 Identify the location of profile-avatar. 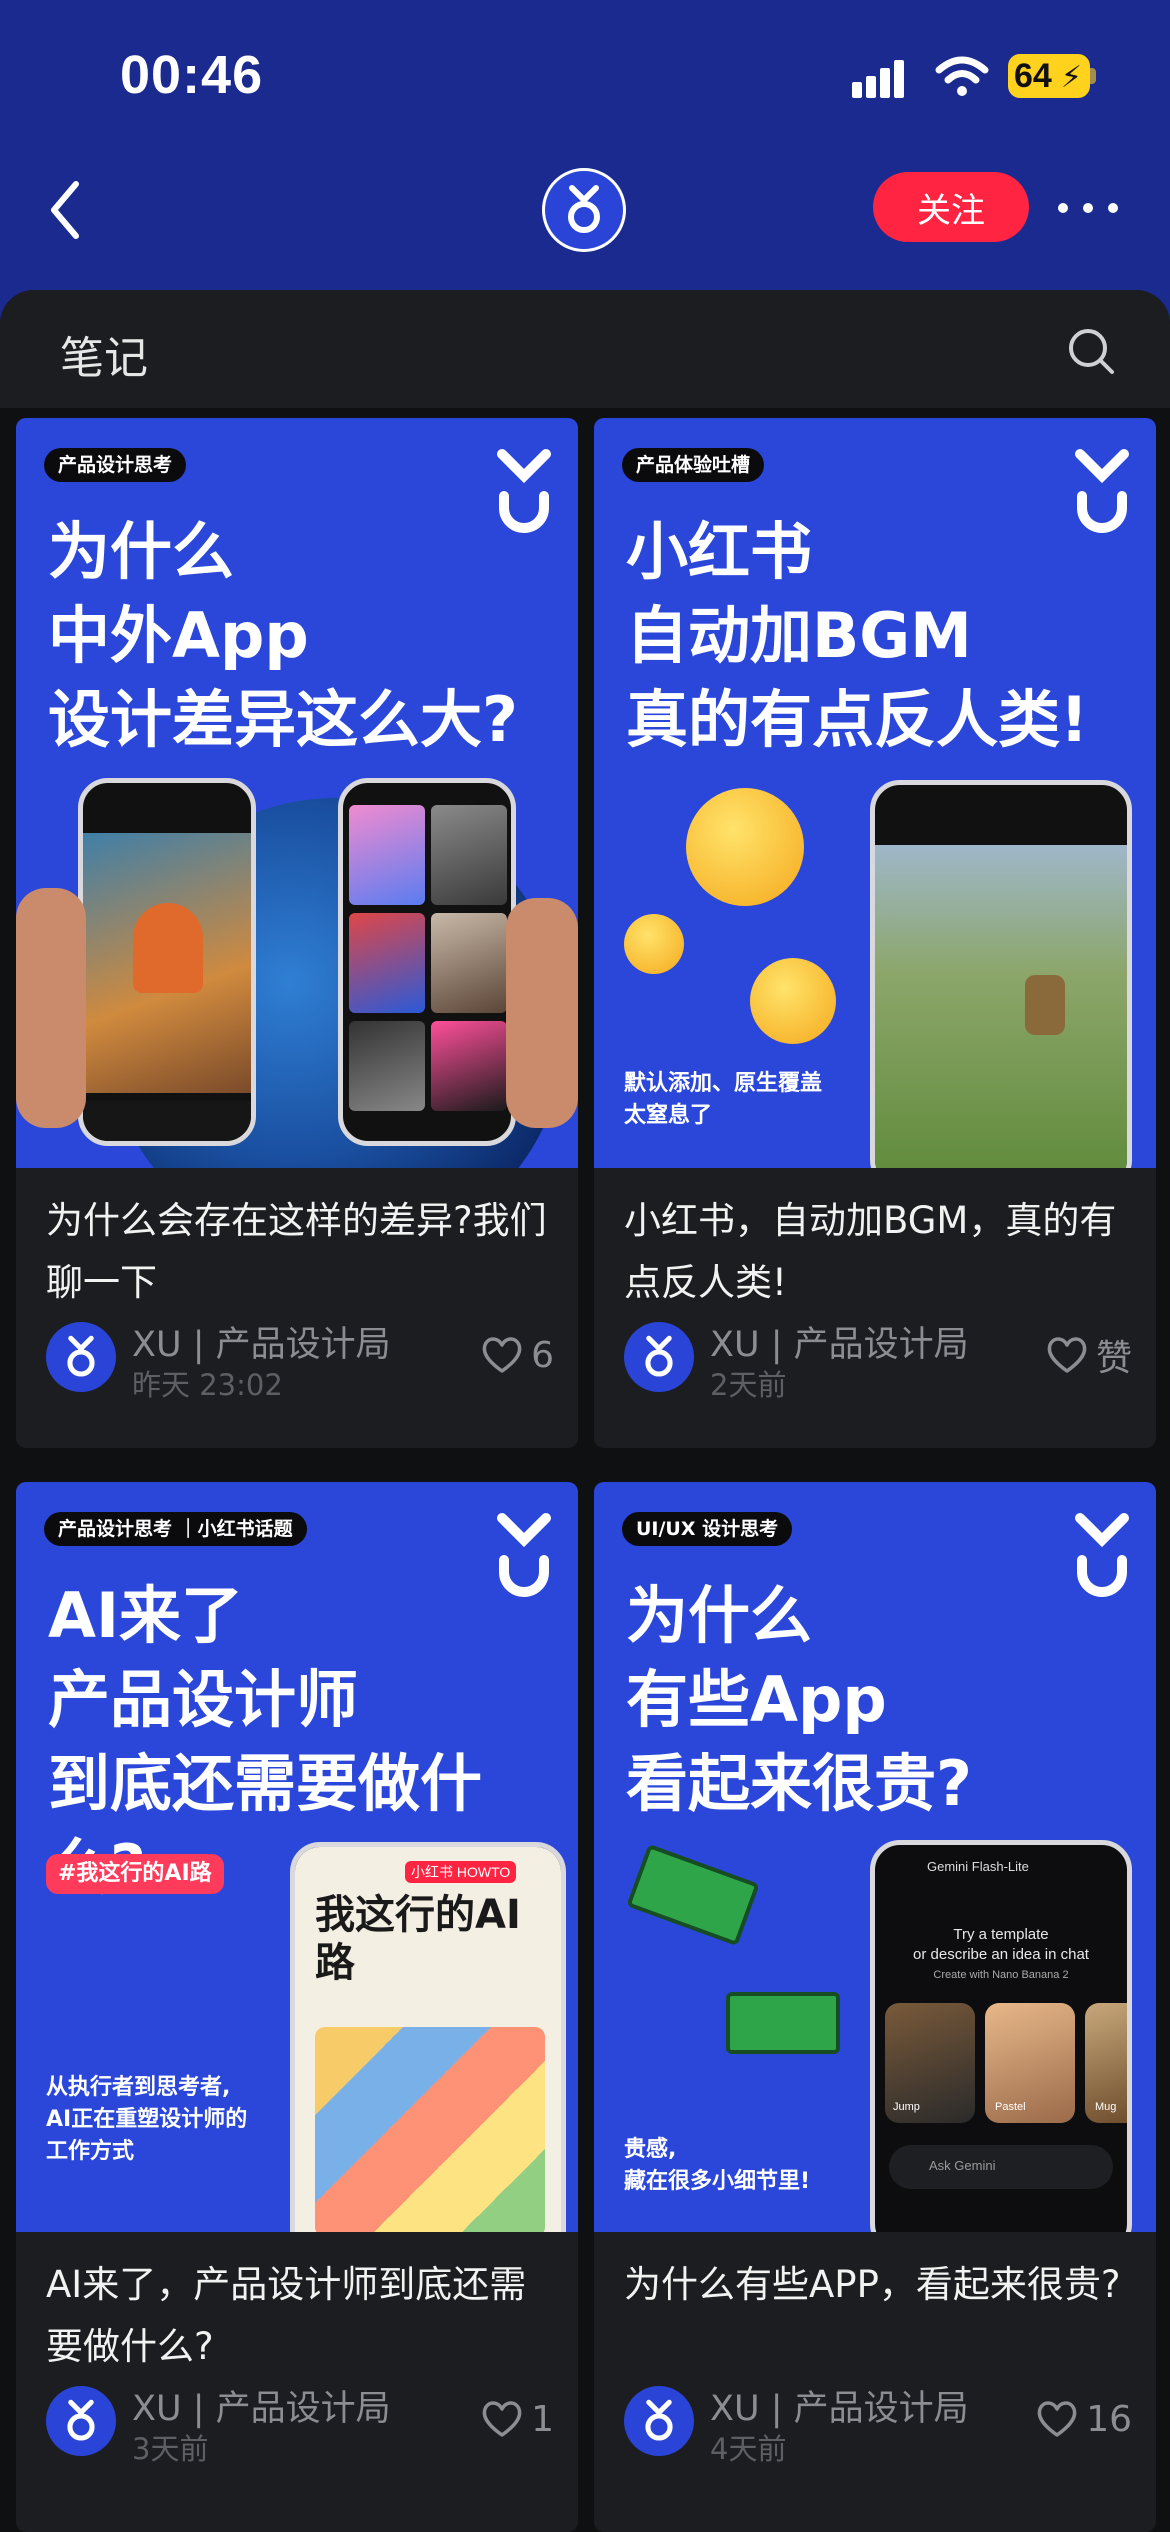
(584, 210).